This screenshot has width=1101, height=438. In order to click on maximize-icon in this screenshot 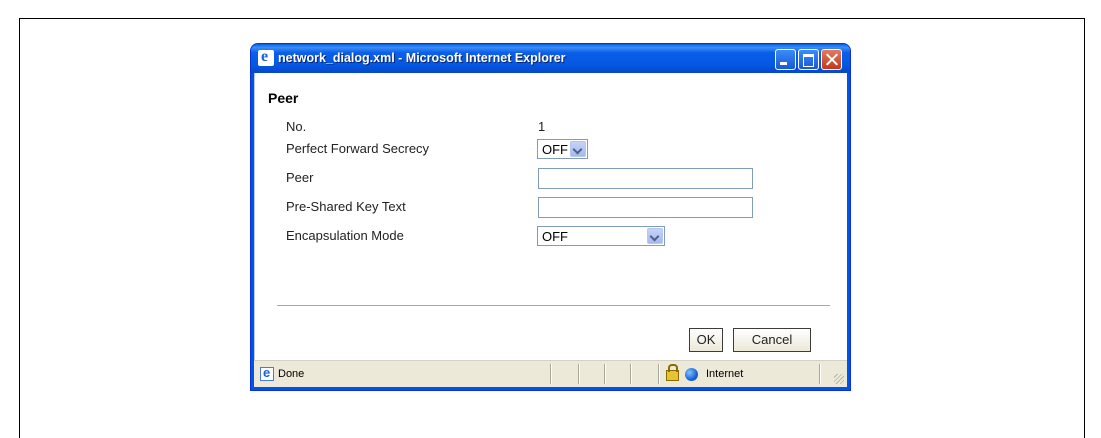, I will do `click(808, 59)`.